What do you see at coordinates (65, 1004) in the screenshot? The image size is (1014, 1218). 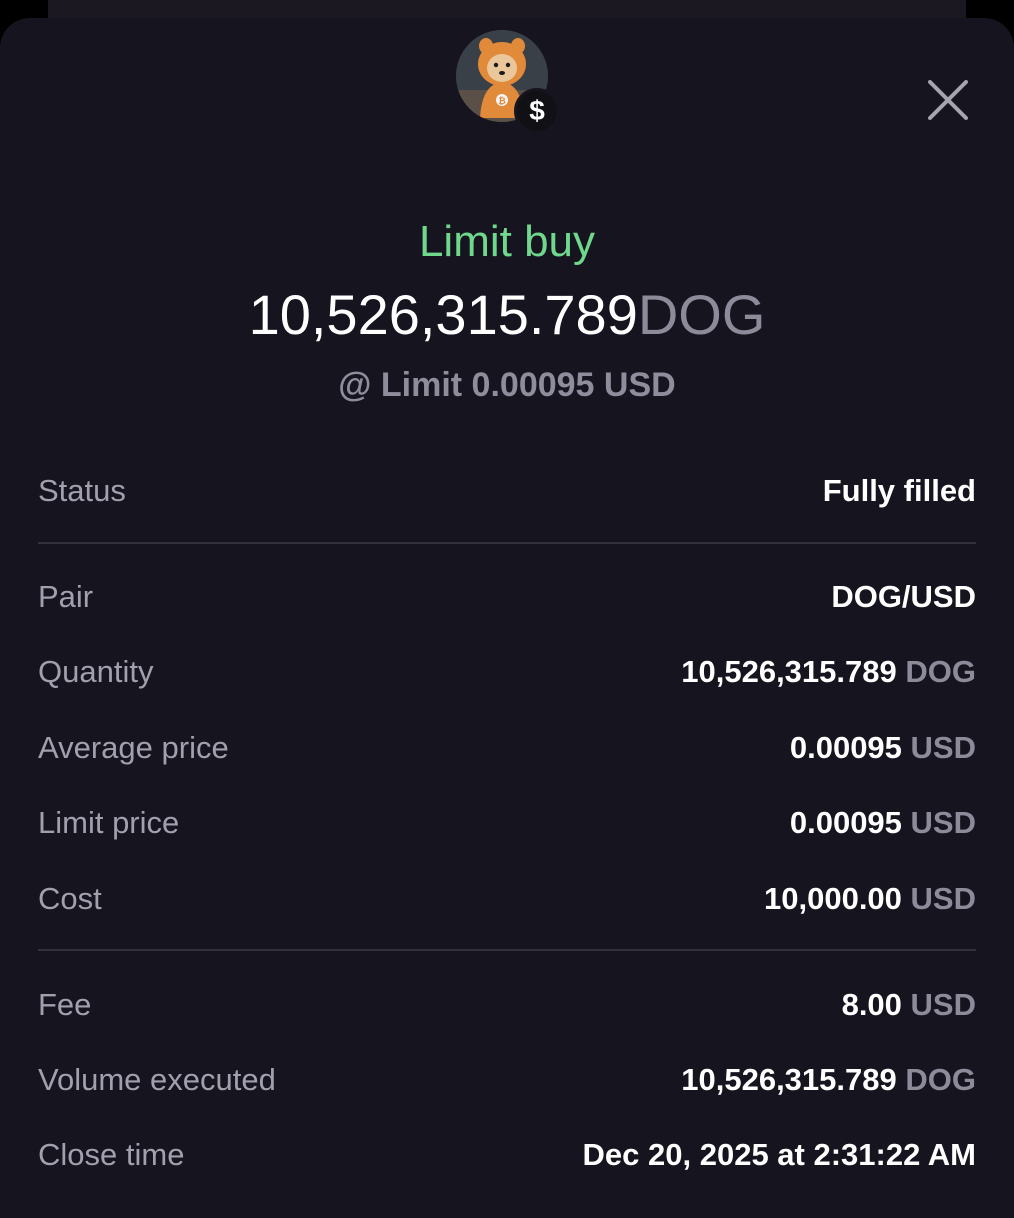 I see `fee-label: Fee` at bounding box center [65, 1004].